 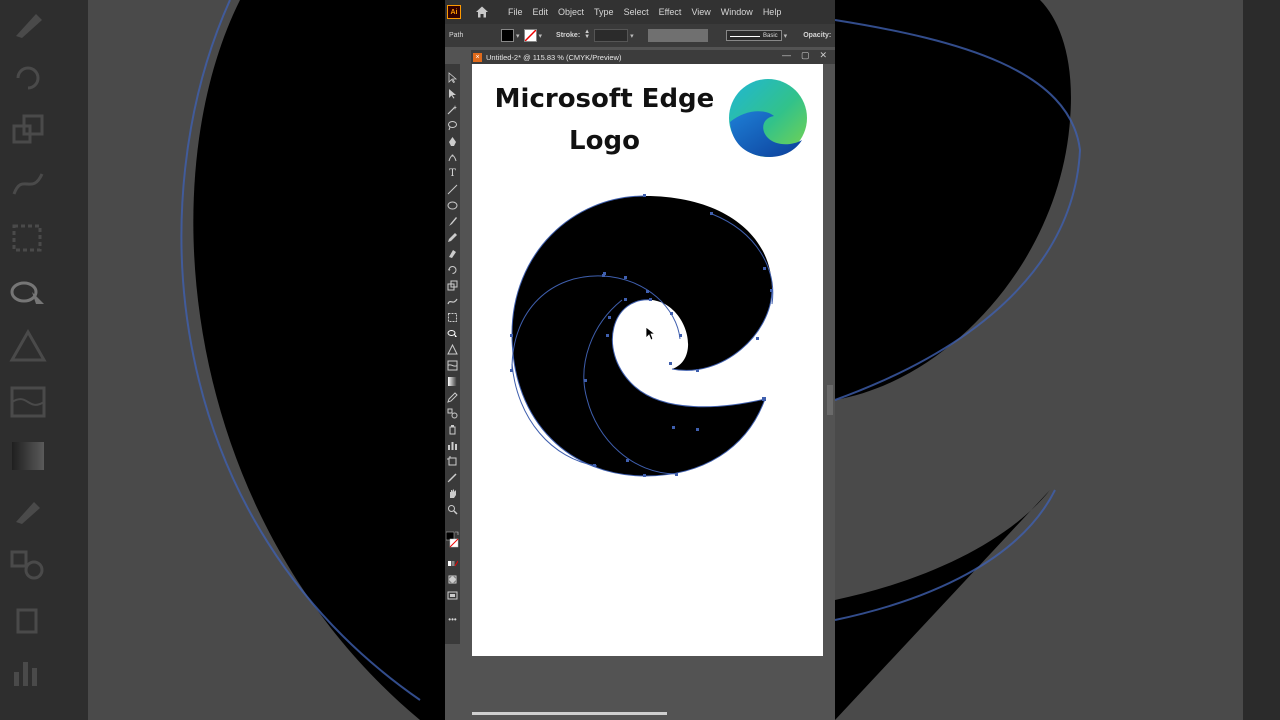 I want to click on ellipse-icon, so click(x=452, y=205).